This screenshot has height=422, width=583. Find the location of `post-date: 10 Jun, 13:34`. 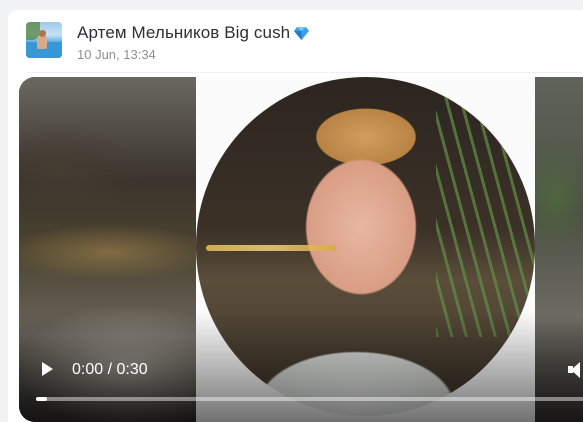

post-date: 10 Jun, 13:34 is located at coordinates (116, 54).